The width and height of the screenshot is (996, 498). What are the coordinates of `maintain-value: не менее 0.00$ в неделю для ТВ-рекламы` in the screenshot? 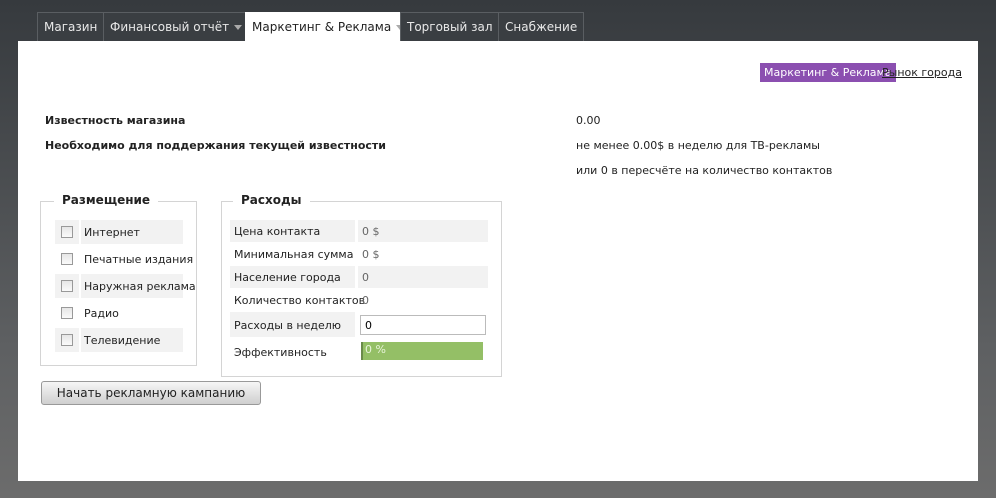 It's located at (698, 145).